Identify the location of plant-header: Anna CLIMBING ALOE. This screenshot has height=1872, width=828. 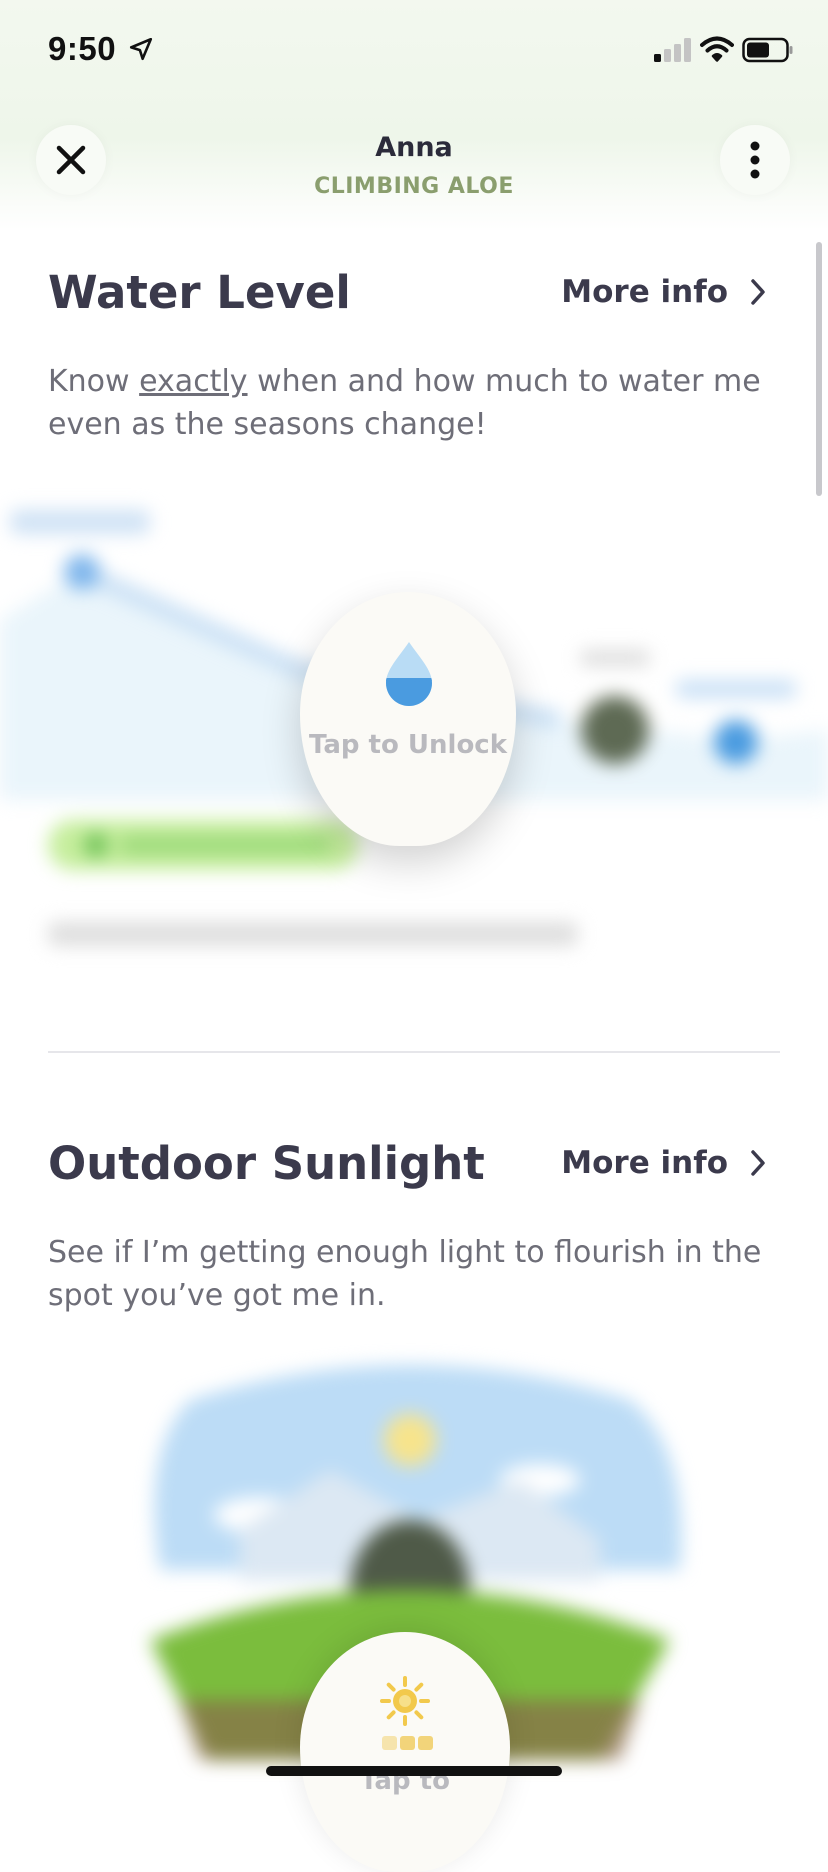
(414, 165).